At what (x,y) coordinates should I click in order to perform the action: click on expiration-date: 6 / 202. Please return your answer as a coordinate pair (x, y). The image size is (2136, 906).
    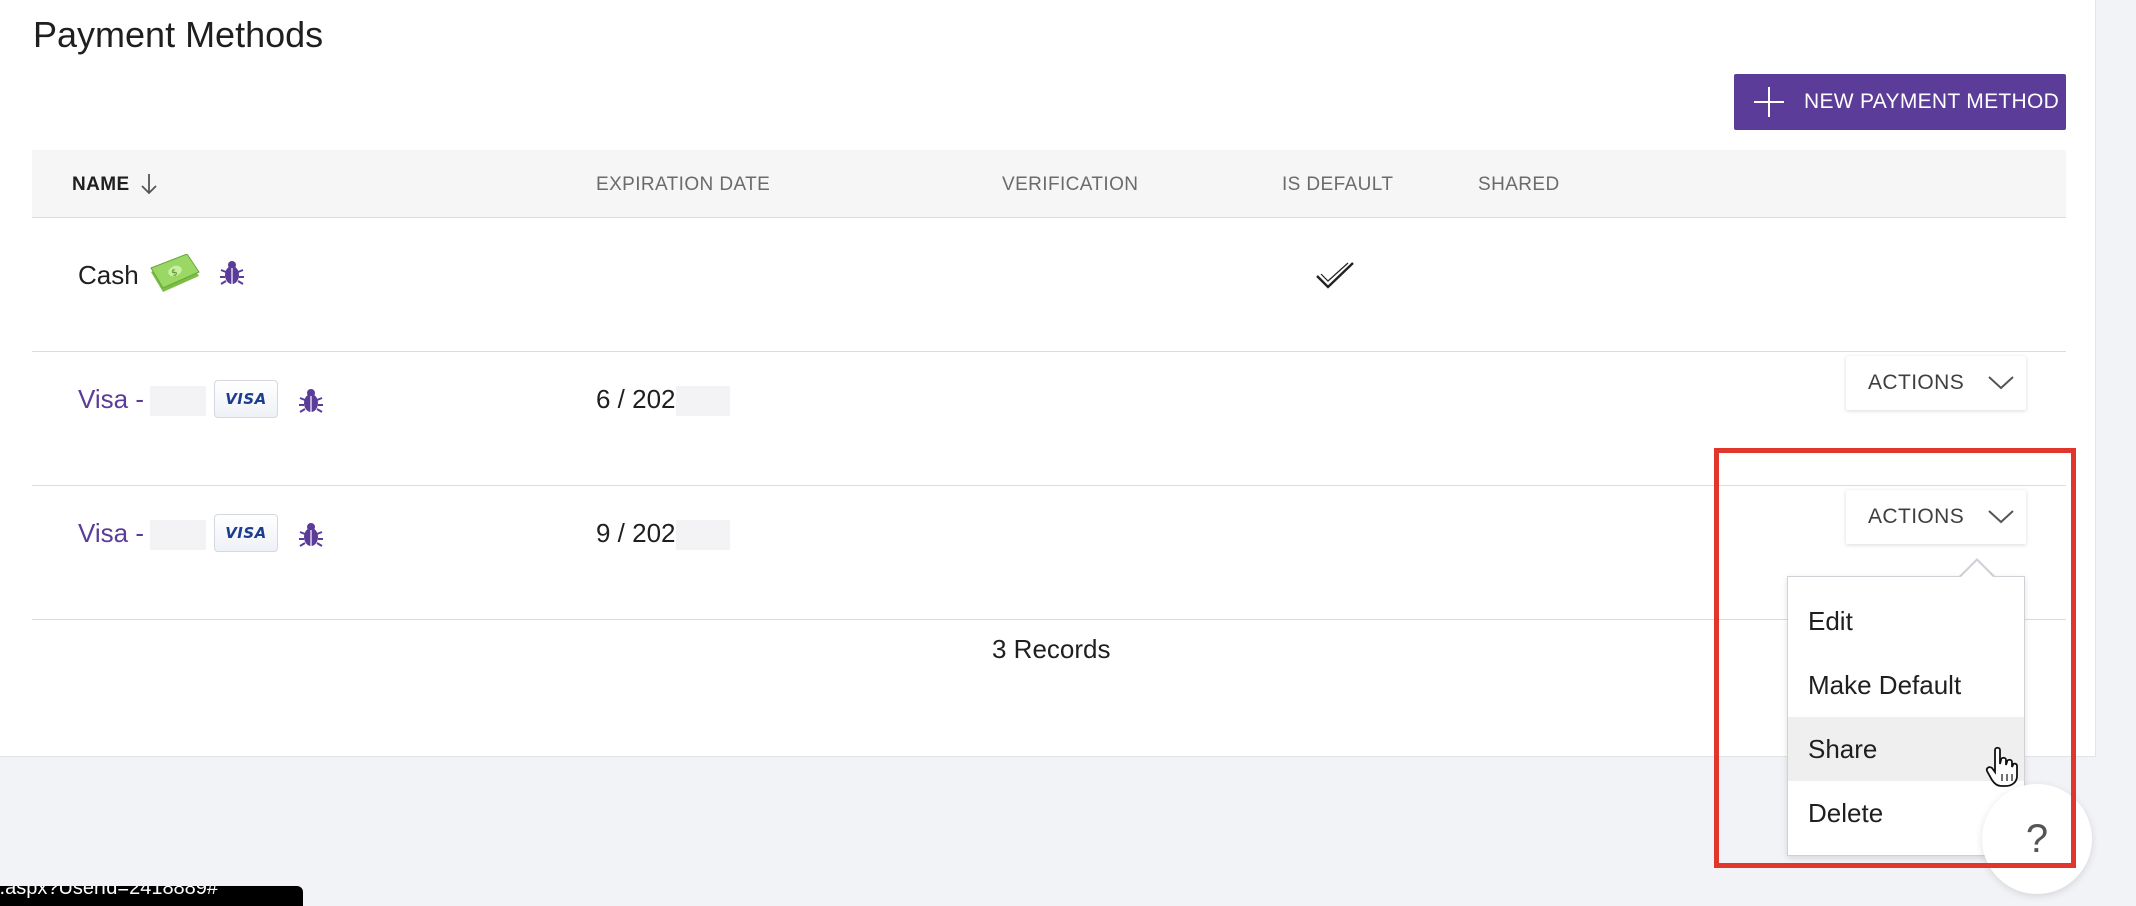
    Looking at the image, I should click on (663, 400).